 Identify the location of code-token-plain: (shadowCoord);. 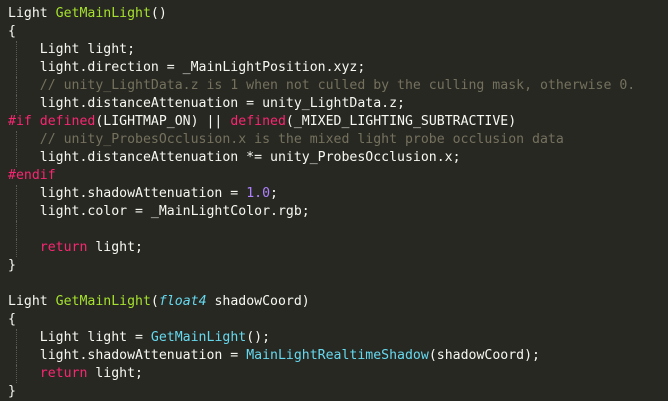
(484, 355).